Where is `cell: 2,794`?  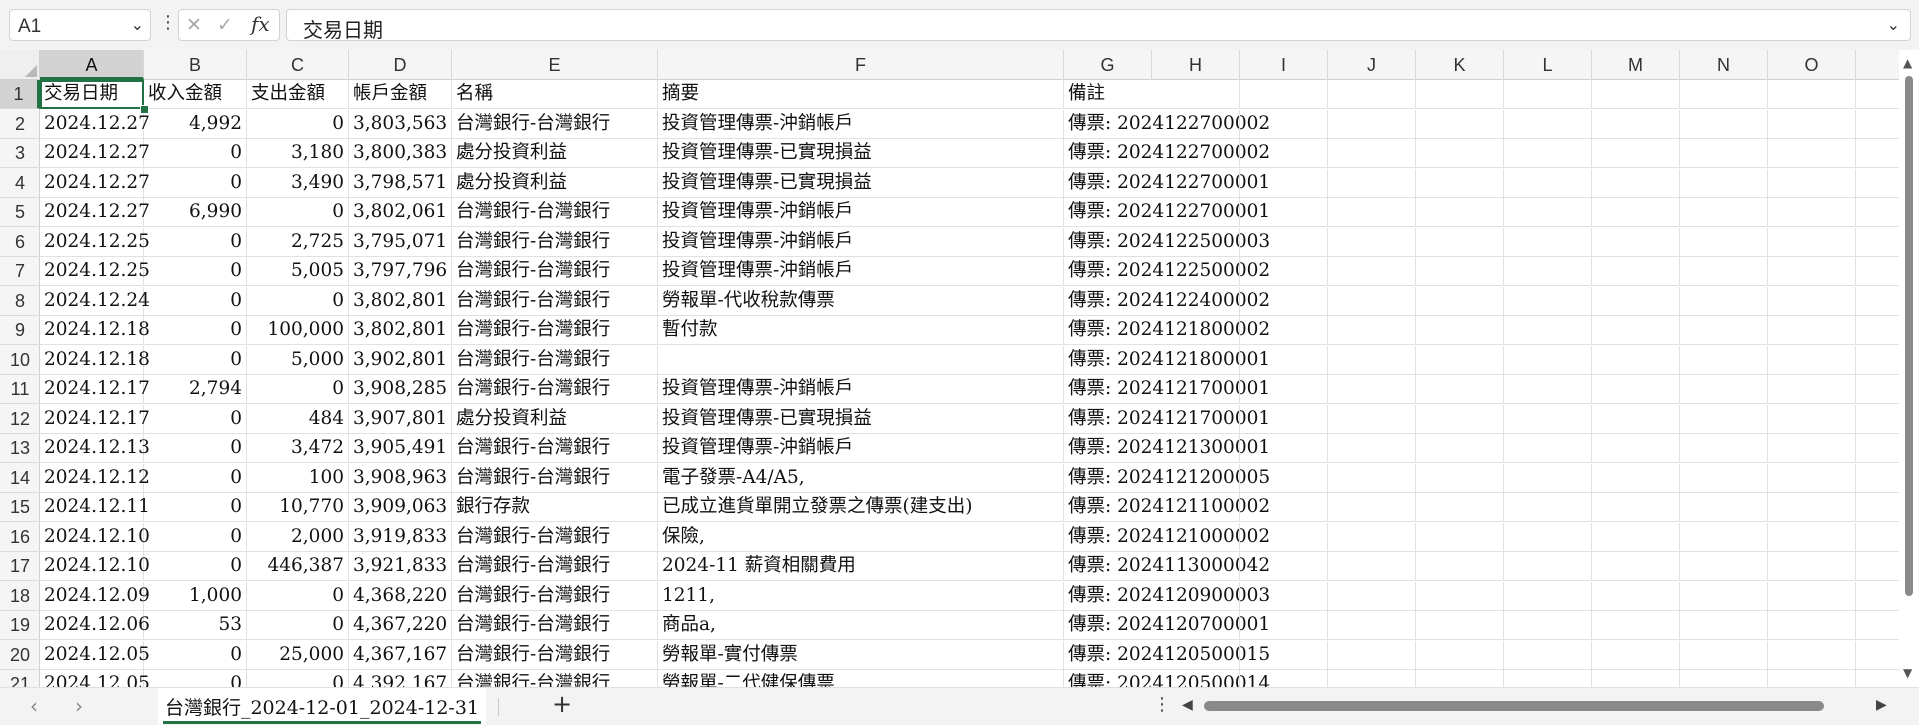
cell: 2,794 is located at coordinates (195, 389).